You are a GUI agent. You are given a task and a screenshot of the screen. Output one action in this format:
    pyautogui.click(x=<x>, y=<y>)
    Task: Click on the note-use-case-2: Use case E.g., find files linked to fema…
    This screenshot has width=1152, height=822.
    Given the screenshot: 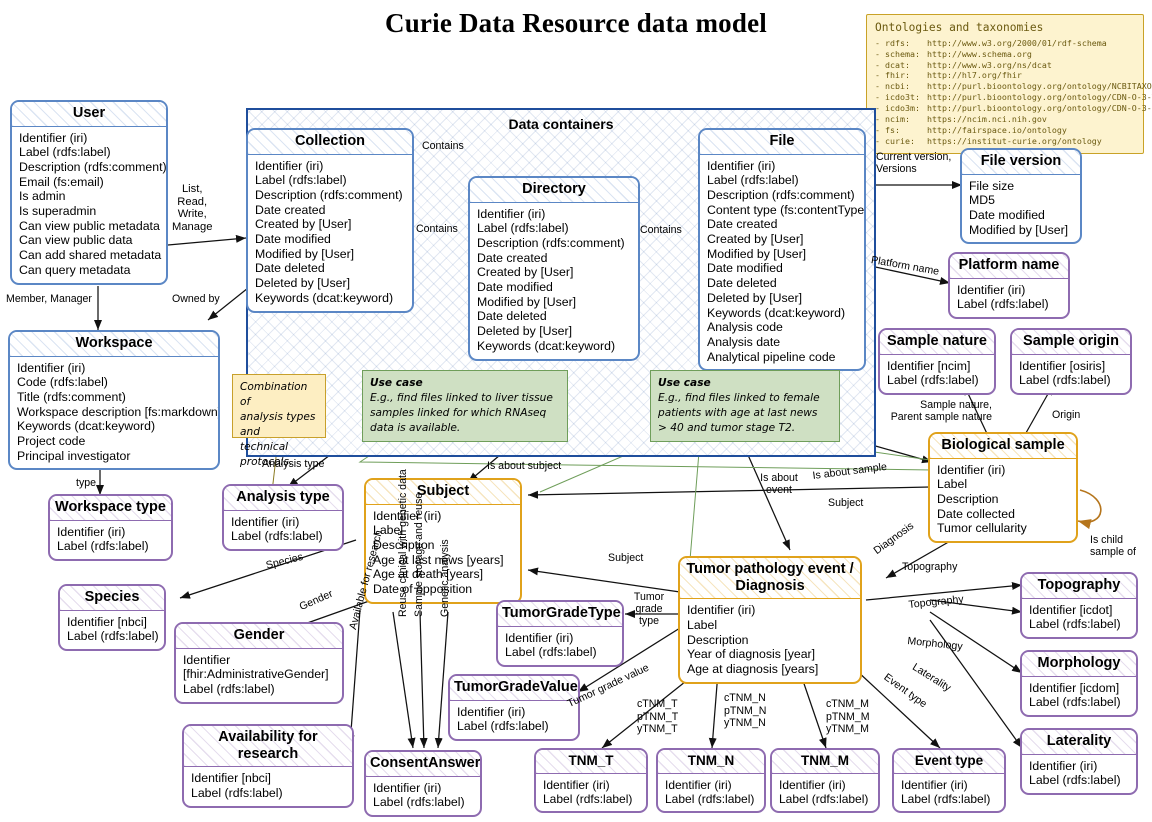 What is the action you would take?
    pyautogui.click(x=745, y=406)
    